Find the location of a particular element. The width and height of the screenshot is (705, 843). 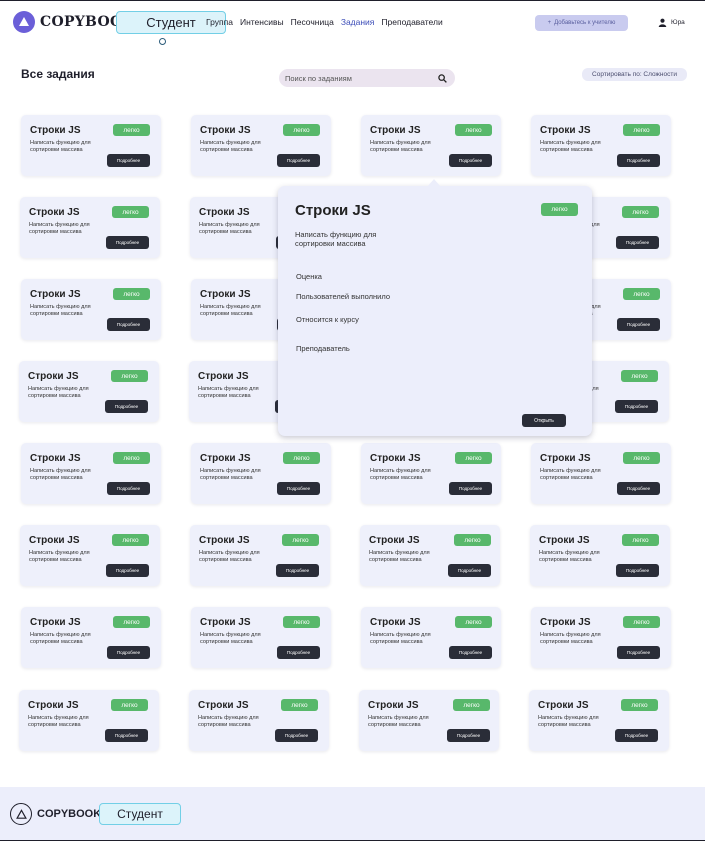

popover-difficulty-badge: легко is located at coordinates (559, 209).